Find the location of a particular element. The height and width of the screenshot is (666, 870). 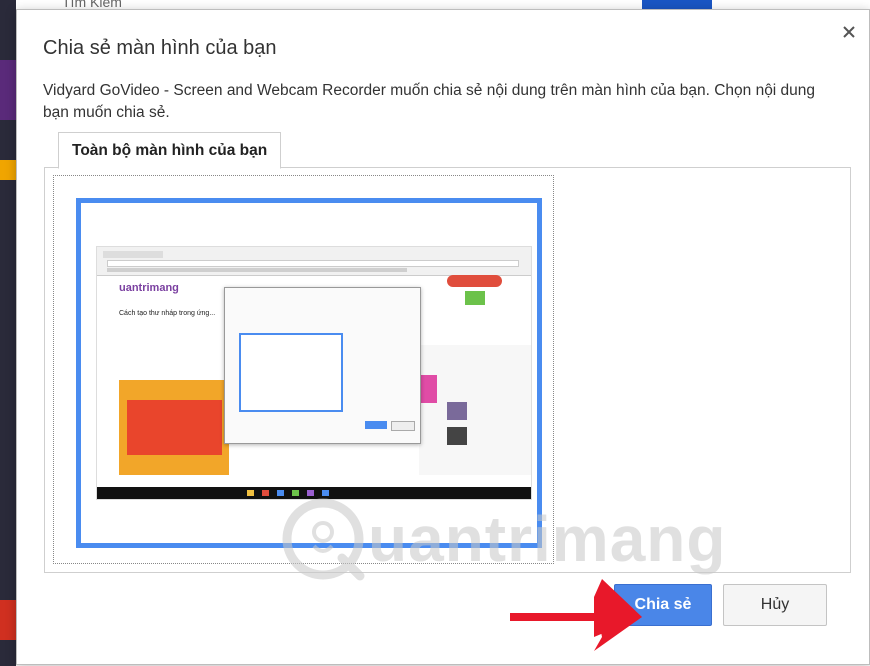

preview-promo-inner is located at coordinates (174, 427).